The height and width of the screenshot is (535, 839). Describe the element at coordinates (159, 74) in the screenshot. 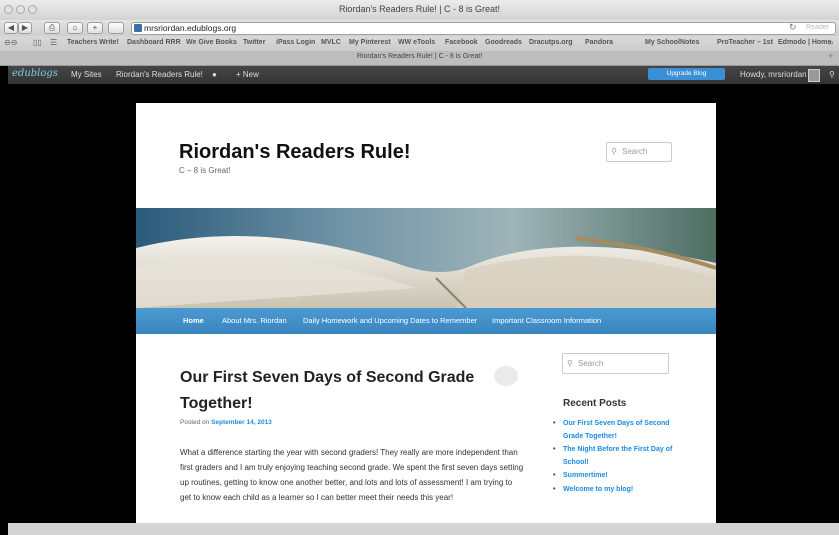

I see `admin-site-name: Riordan's Readers Rule!` at that location.